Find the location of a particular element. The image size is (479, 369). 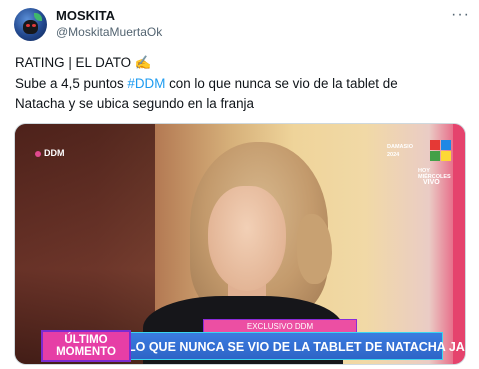

network-logo-block: DAMASIO 2024 HOY MIÉRCOLES VIVO is located at coordinates (415, 165).